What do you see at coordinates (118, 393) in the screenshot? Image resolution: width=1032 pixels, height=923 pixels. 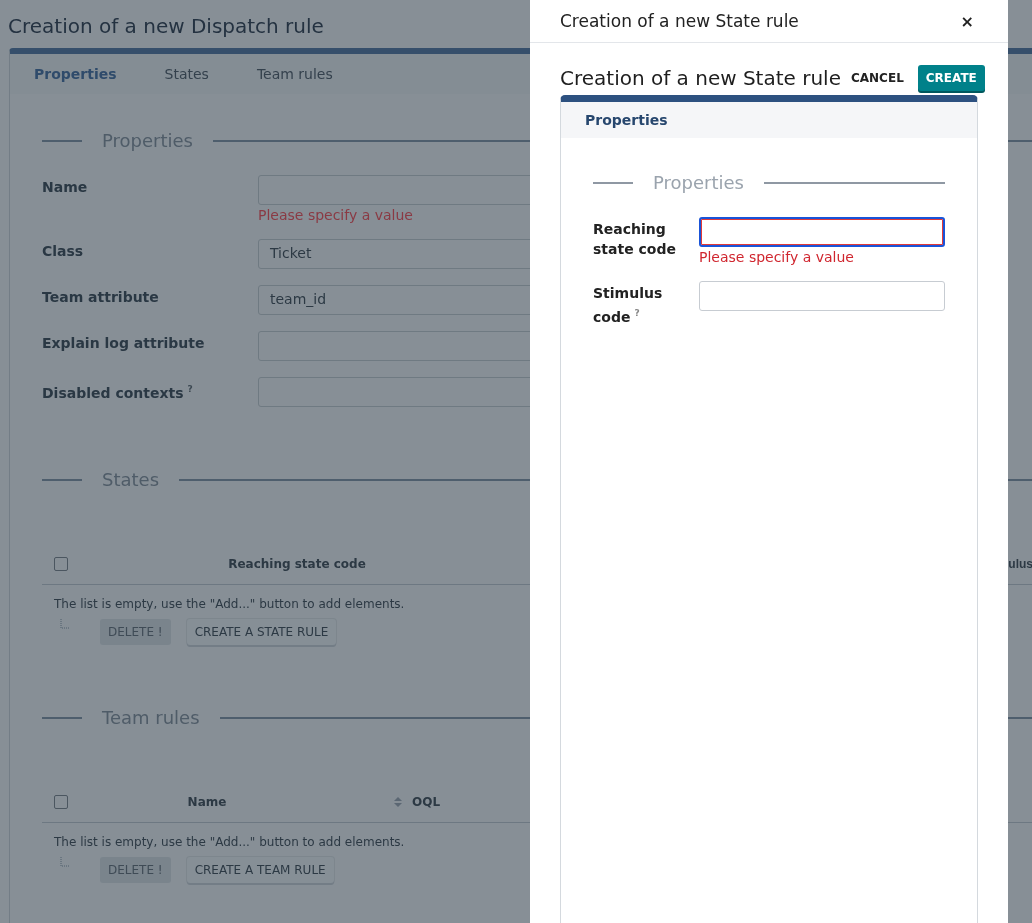 I see `field-label: Disabled contexts $^{?}$` at bounding box center [118, 393].